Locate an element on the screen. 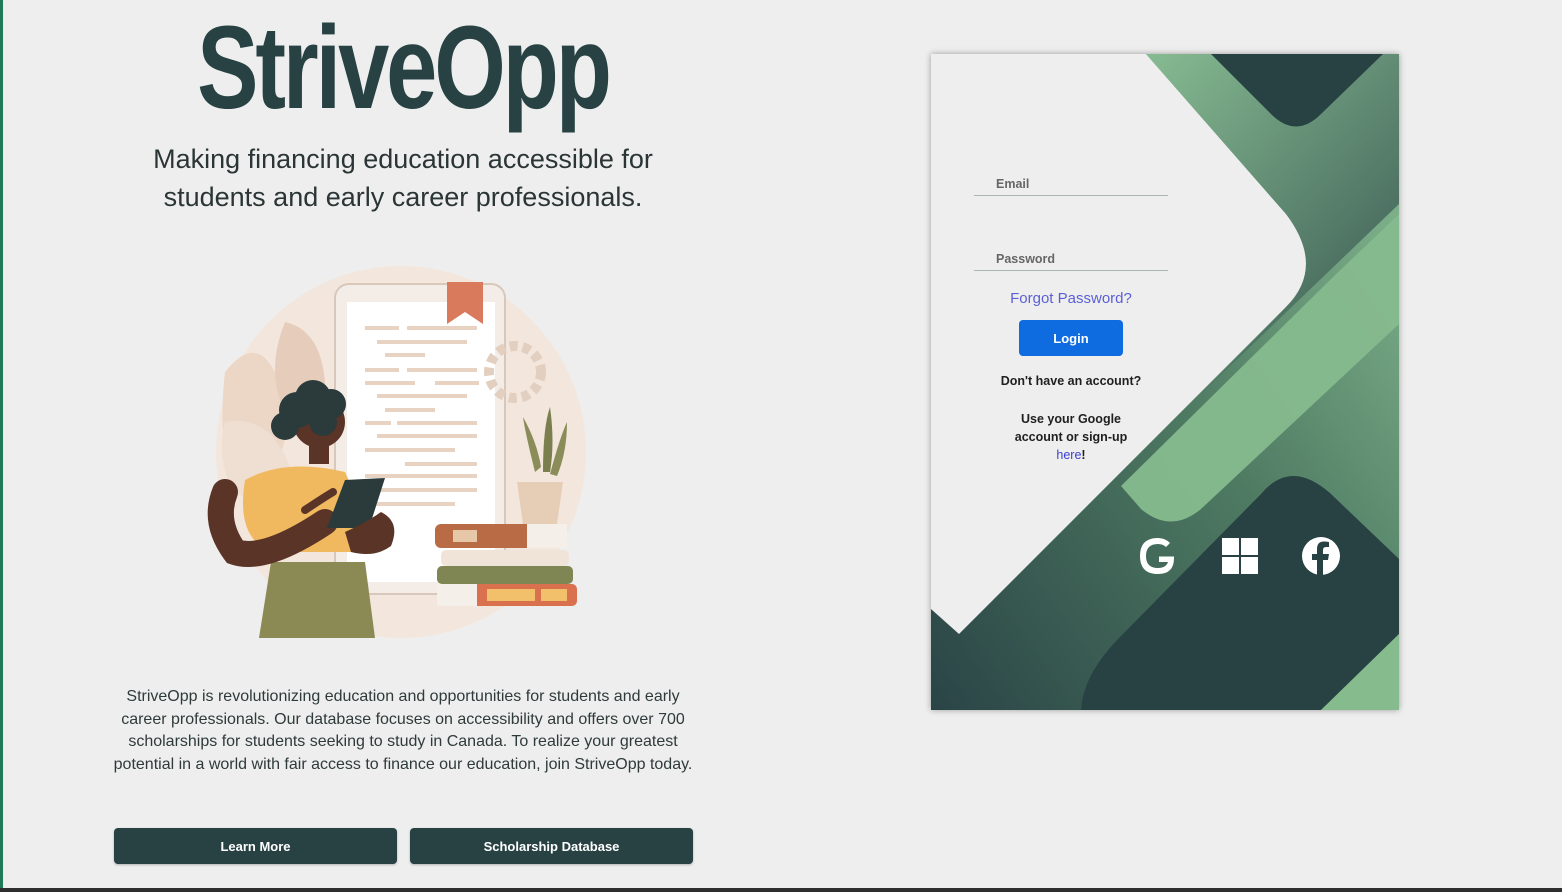 Image resolution: width=1562 pixels, height=892 pixels. forgot-password-link: Forgot Password? is located at coordinates (1071, 298).